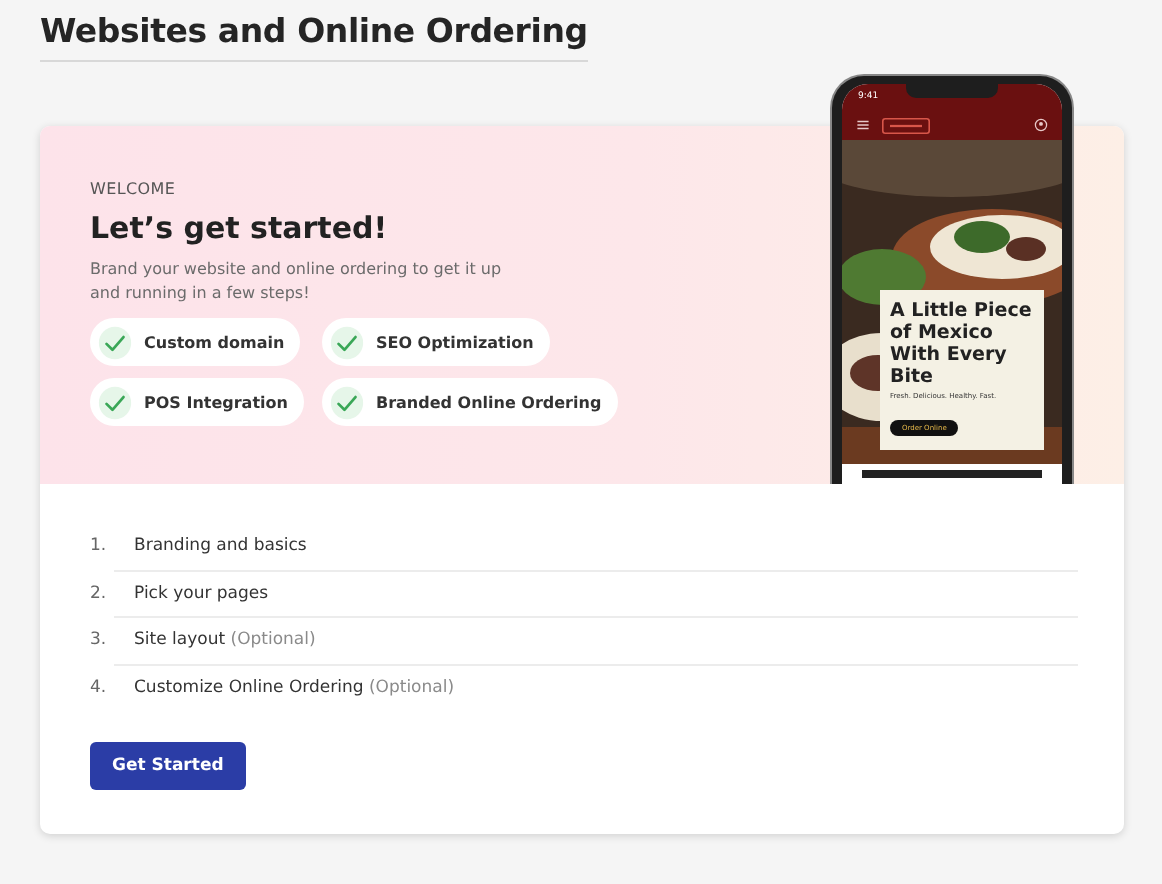 Image resolution: width=1162 pixels, height=884 pixels. Describe the element at coordinates (952, 91) in the screenshot. I see `phone-notch` at that location.